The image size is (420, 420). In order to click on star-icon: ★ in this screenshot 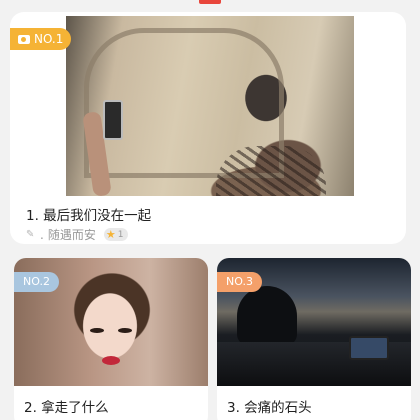, I will do `click(110, 234)`.